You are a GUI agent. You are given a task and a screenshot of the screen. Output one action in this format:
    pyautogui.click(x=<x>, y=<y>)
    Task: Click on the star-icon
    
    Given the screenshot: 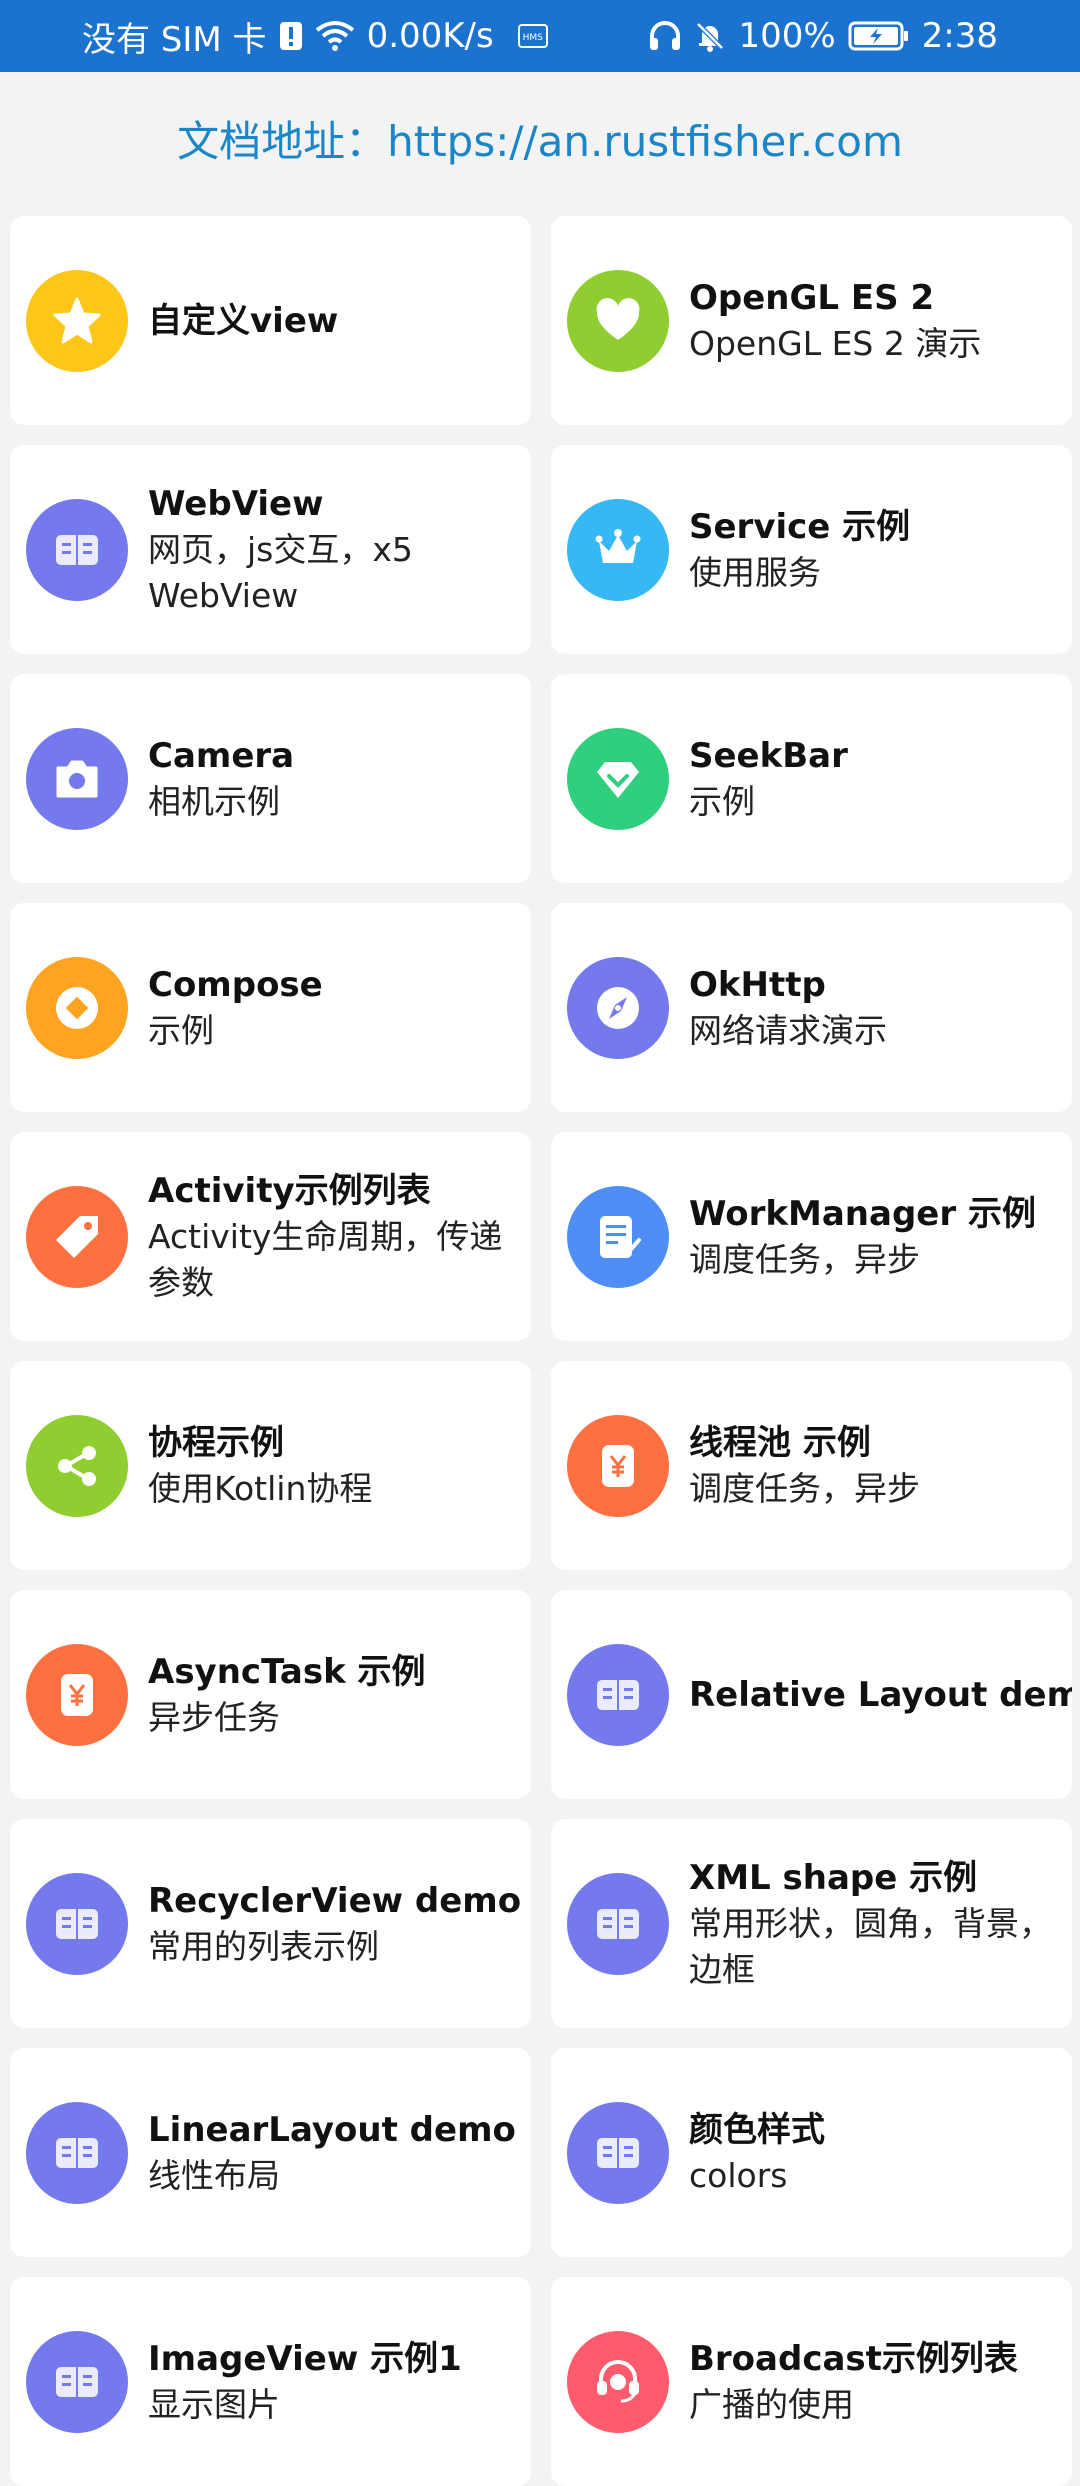 What is the action you would take?
    pyautogui.click(x=77, y=320)
    